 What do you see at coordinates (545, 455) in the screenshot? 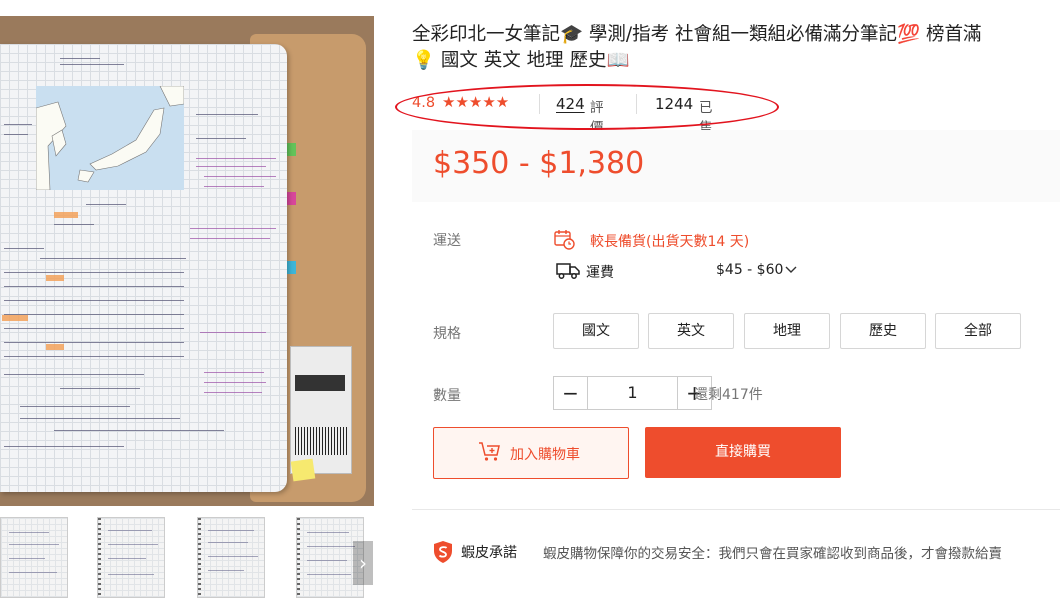
I see `add-to-cart-label: 加入購物車` at bounding box center [545, 455].